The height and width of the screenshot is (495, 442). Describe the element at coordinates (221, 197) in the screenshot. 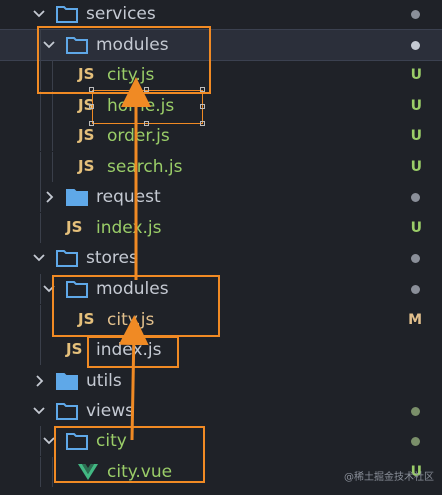

I see `tree-row-request-folder: request` at that location.